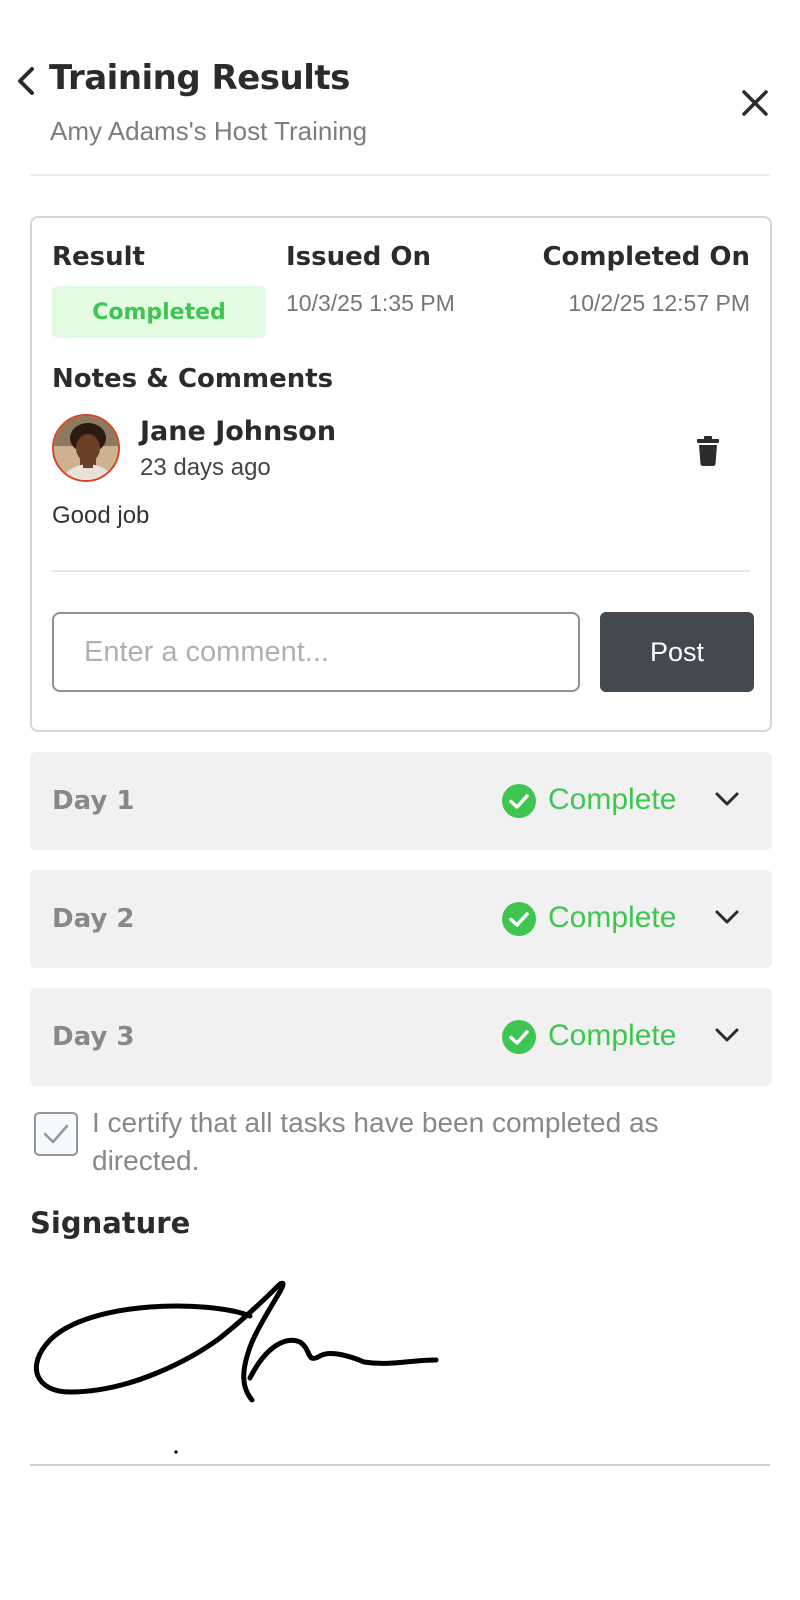 This screenshot has height=1600, width=800. What do you see at coordinates (659, 303) in the screenshot?
I see `completed-on-value: 10/2/25 12:57 PM` at bounding box center [659, 303].